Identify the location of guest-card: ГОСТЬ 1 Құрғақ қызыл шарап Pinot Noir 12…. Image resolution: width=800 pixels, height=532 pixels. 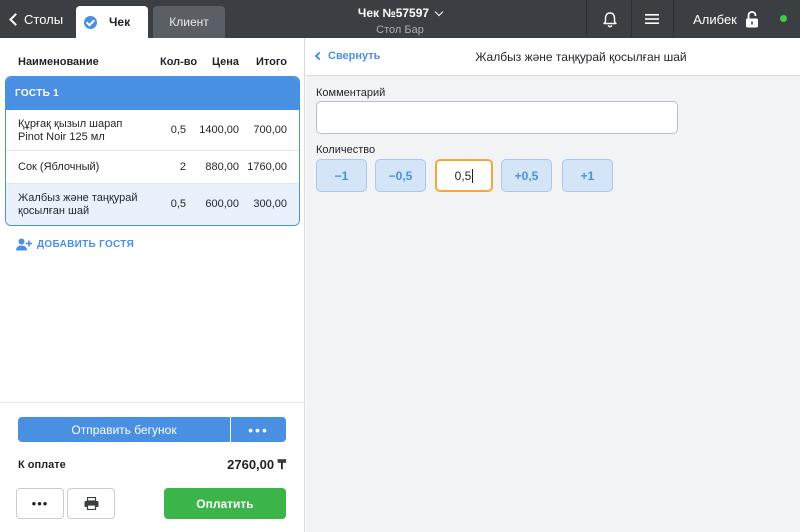
(152, 151).